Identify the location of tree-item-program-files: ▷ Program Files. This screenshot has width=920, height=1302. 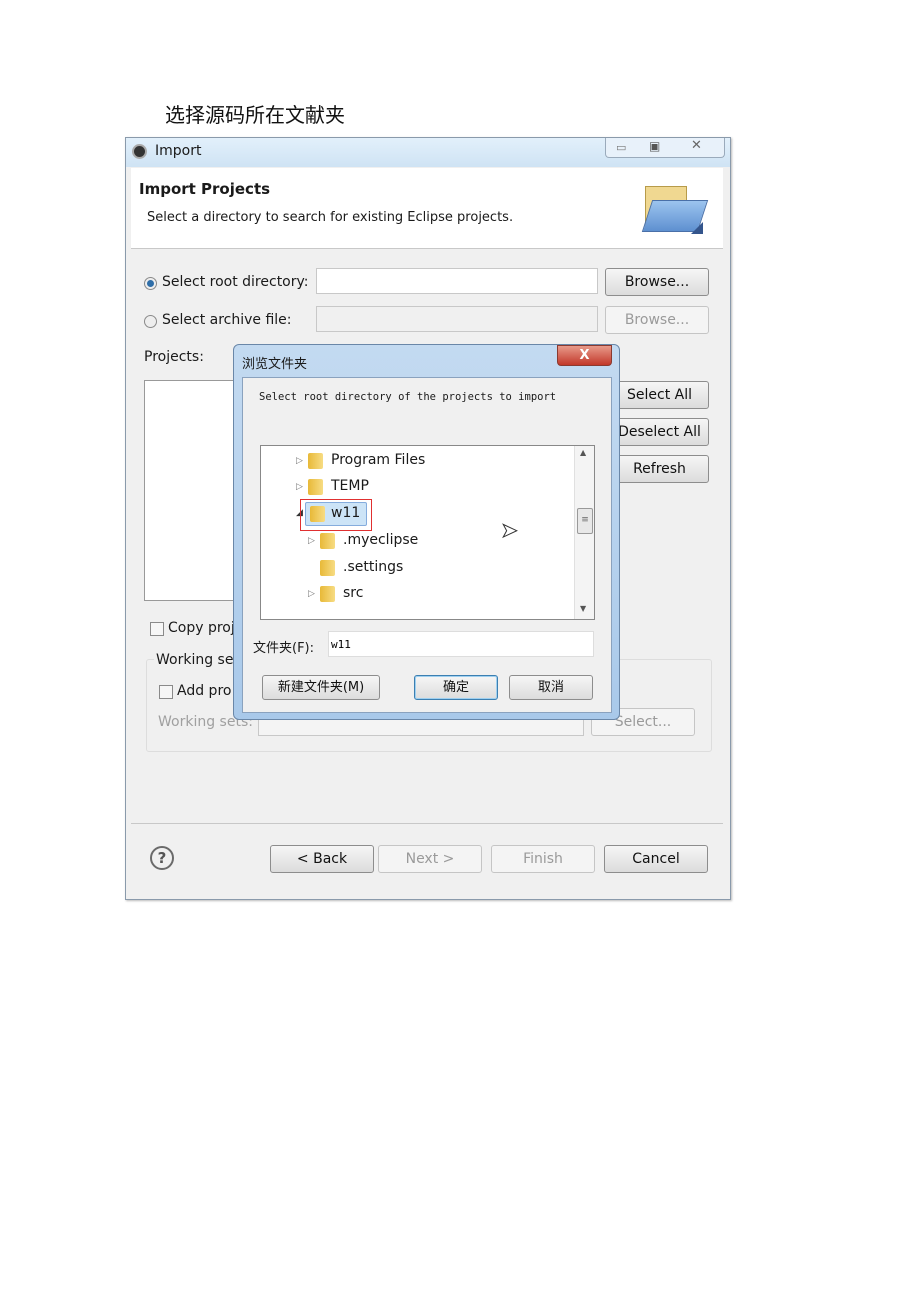
(411, 461).